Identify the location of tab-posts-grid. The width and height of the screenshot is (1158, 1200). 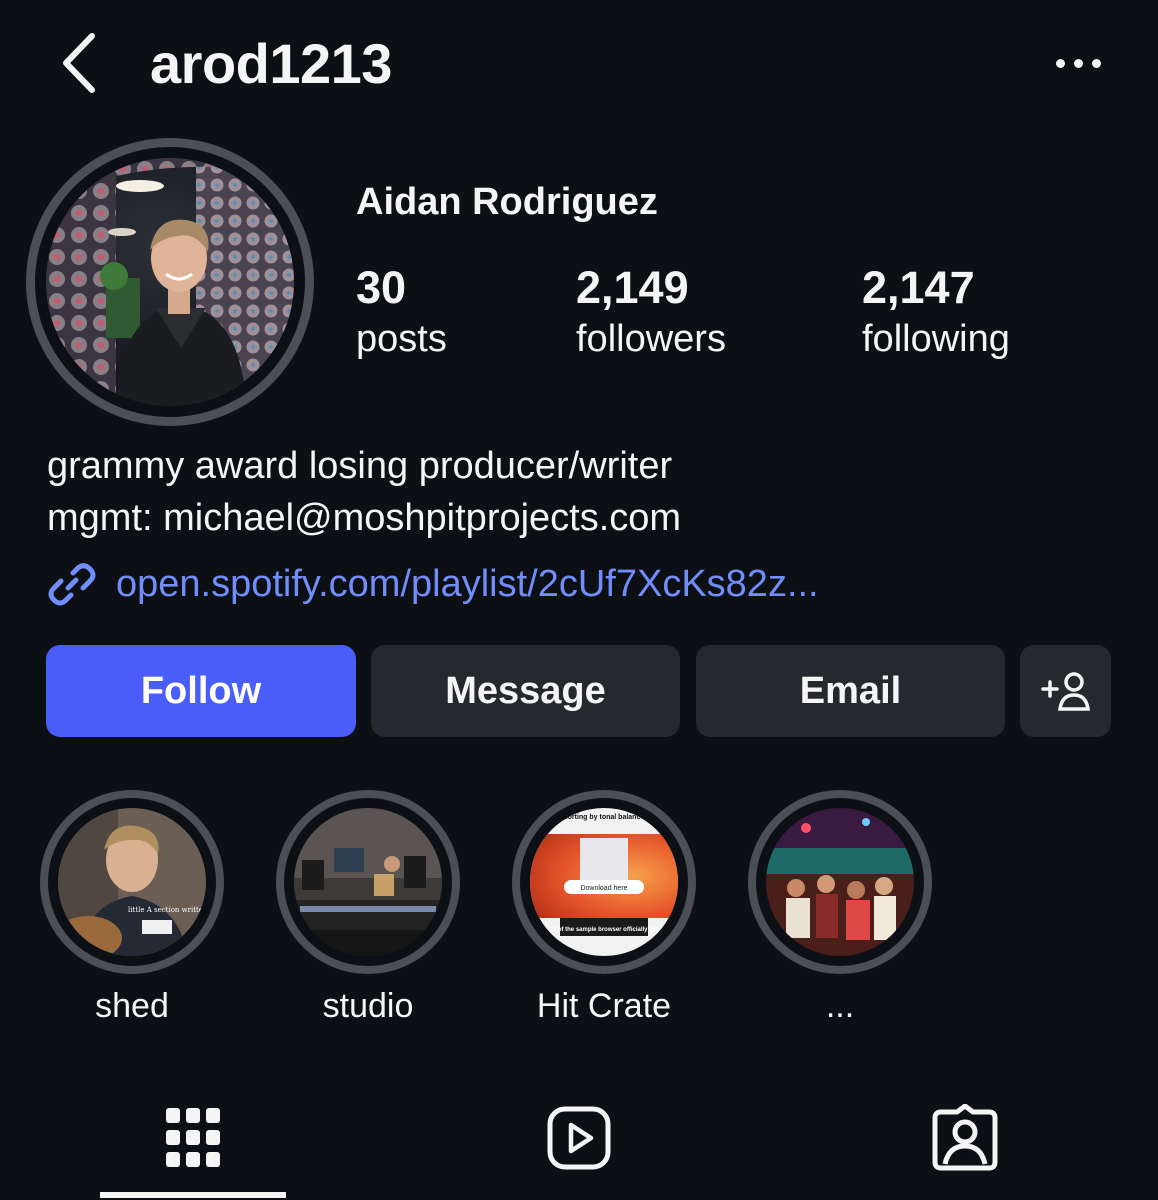
(193, 1138).